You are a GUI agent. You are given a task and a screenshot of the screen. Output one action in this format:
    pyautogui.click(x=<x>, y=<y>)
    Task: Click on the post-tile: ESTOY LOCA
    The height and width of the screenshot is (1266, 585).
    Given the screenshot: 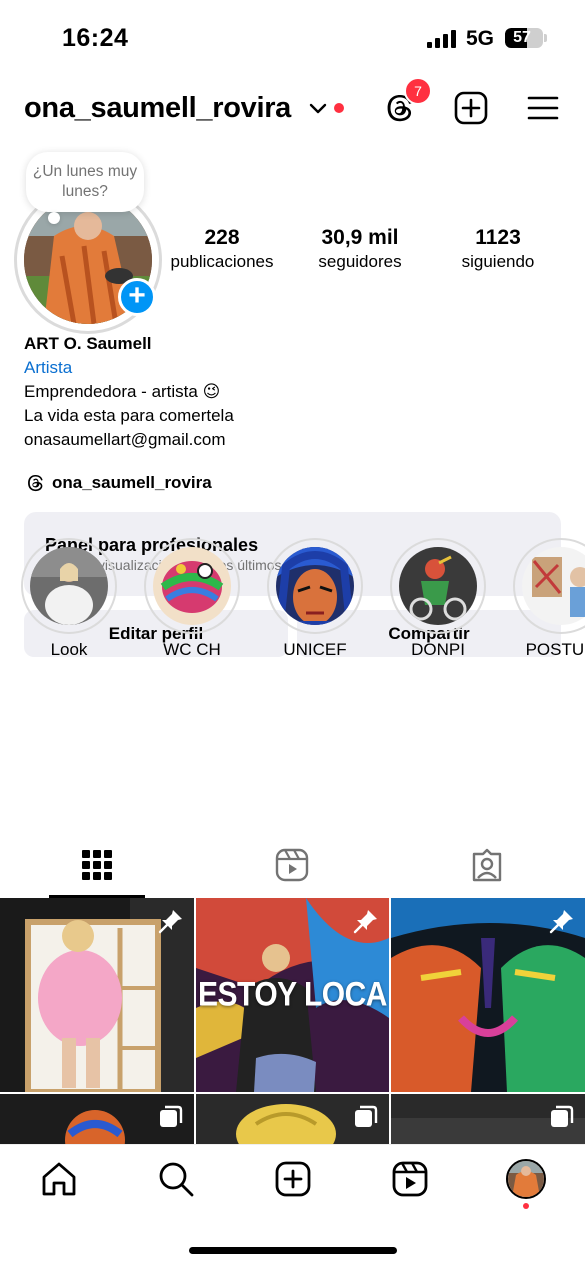 What is the action you would take?
    pyautogui.click(x=292, y=995)
    